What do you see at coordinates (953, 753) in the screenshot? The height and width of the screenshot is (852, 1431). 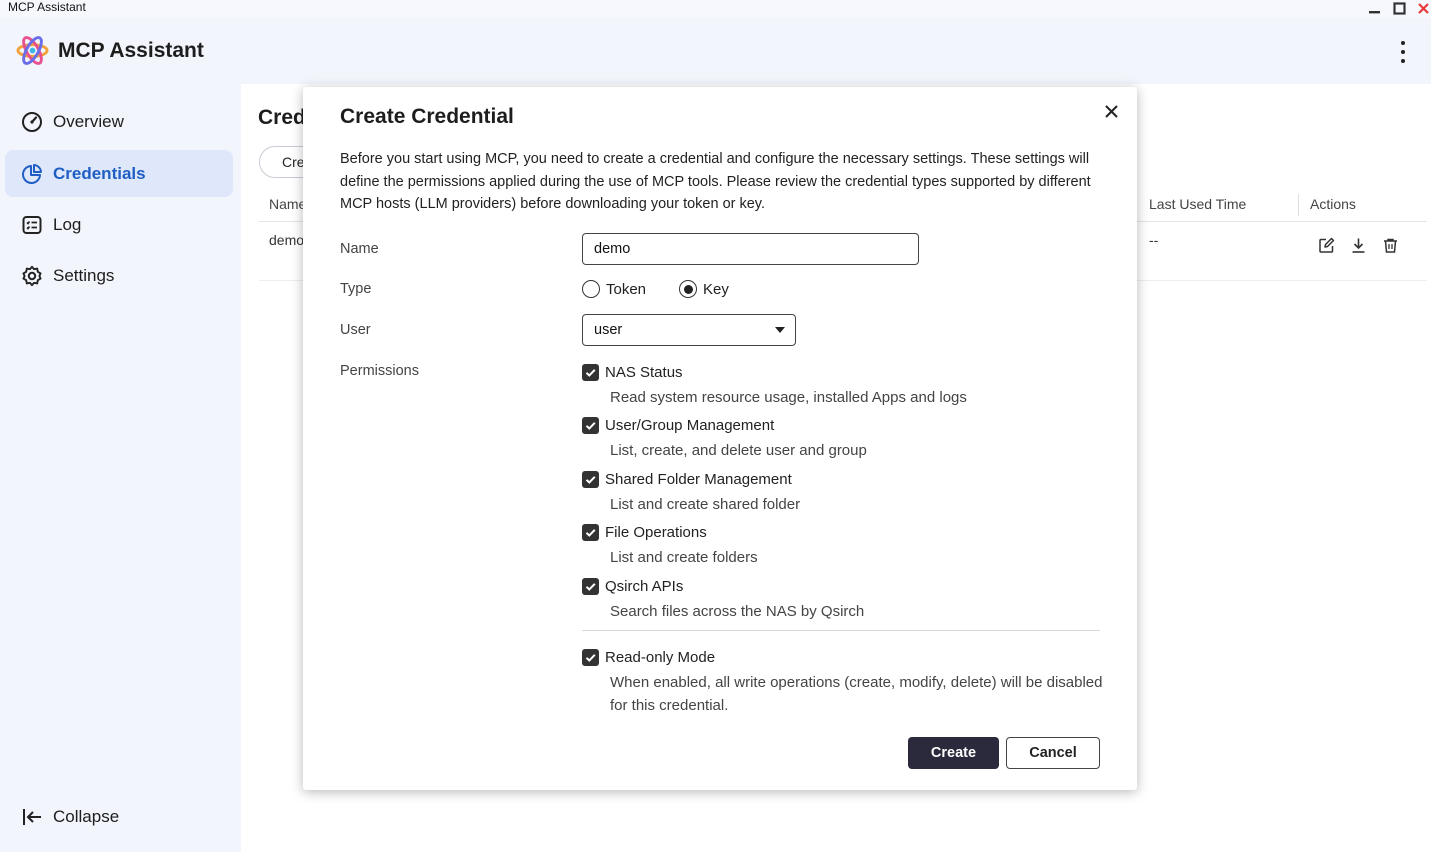 I see `create-button: Create` at bounding box center [953, 753].